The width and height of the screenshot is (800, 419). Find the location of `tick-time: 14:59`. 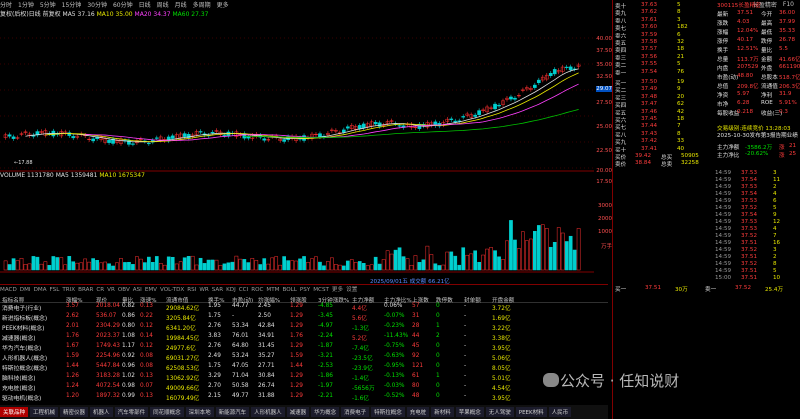

tick-time: 14:59 is located at coordinates (723, 229).